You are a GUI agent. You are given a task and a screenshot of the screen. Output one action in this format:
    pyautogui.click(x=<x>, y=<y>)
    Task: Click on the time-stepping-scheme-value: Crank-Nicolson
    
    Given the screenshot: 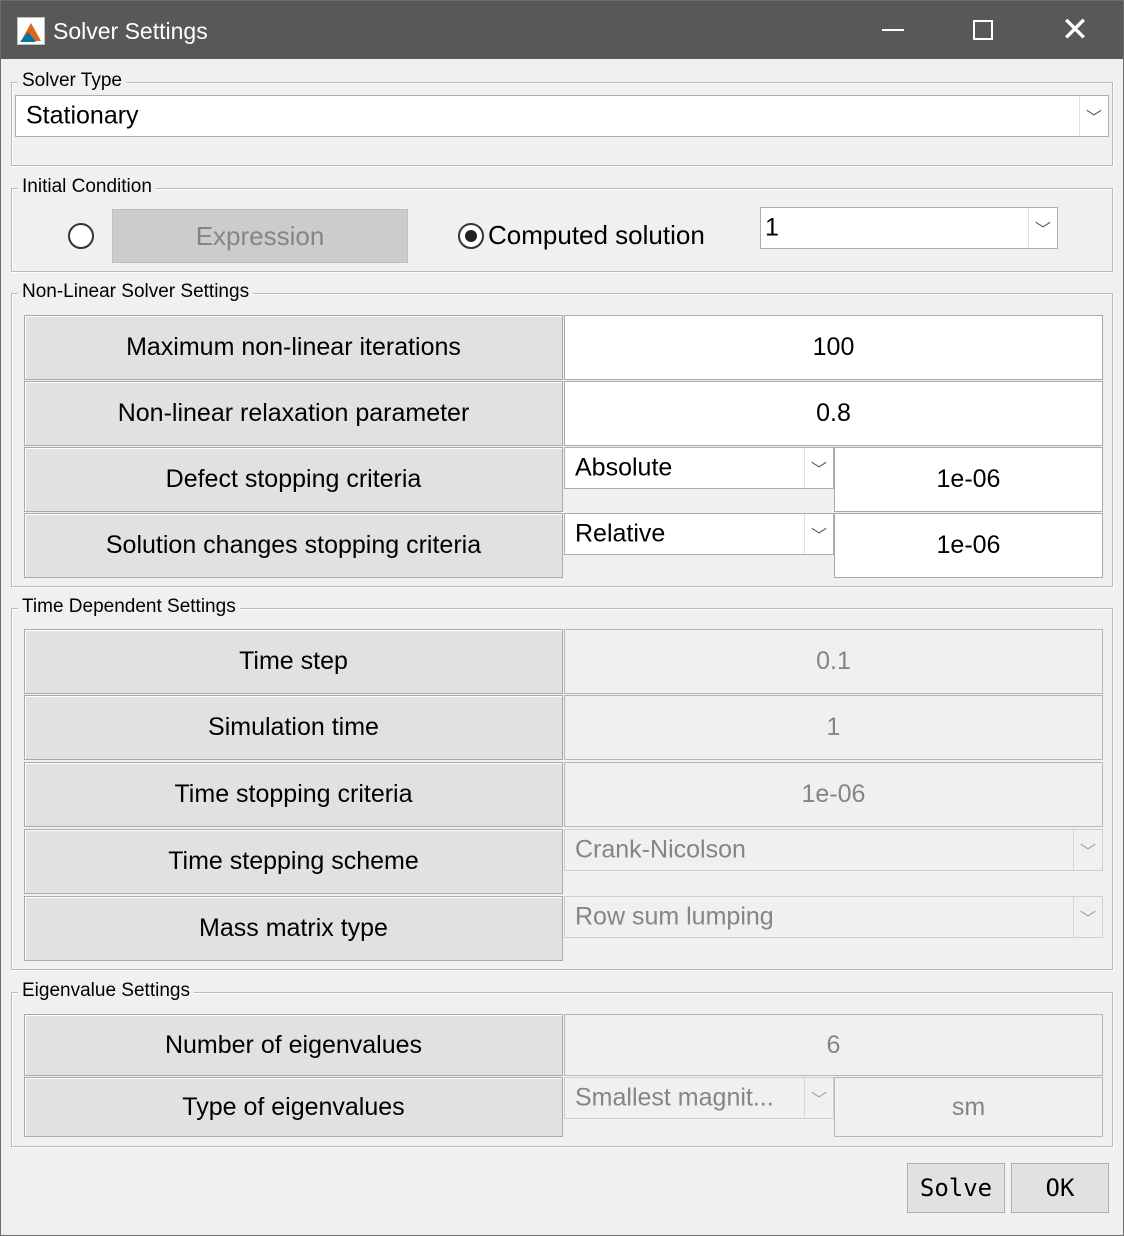 What is the action you would take?
    pyautogui.click(x=660, y=849)
    